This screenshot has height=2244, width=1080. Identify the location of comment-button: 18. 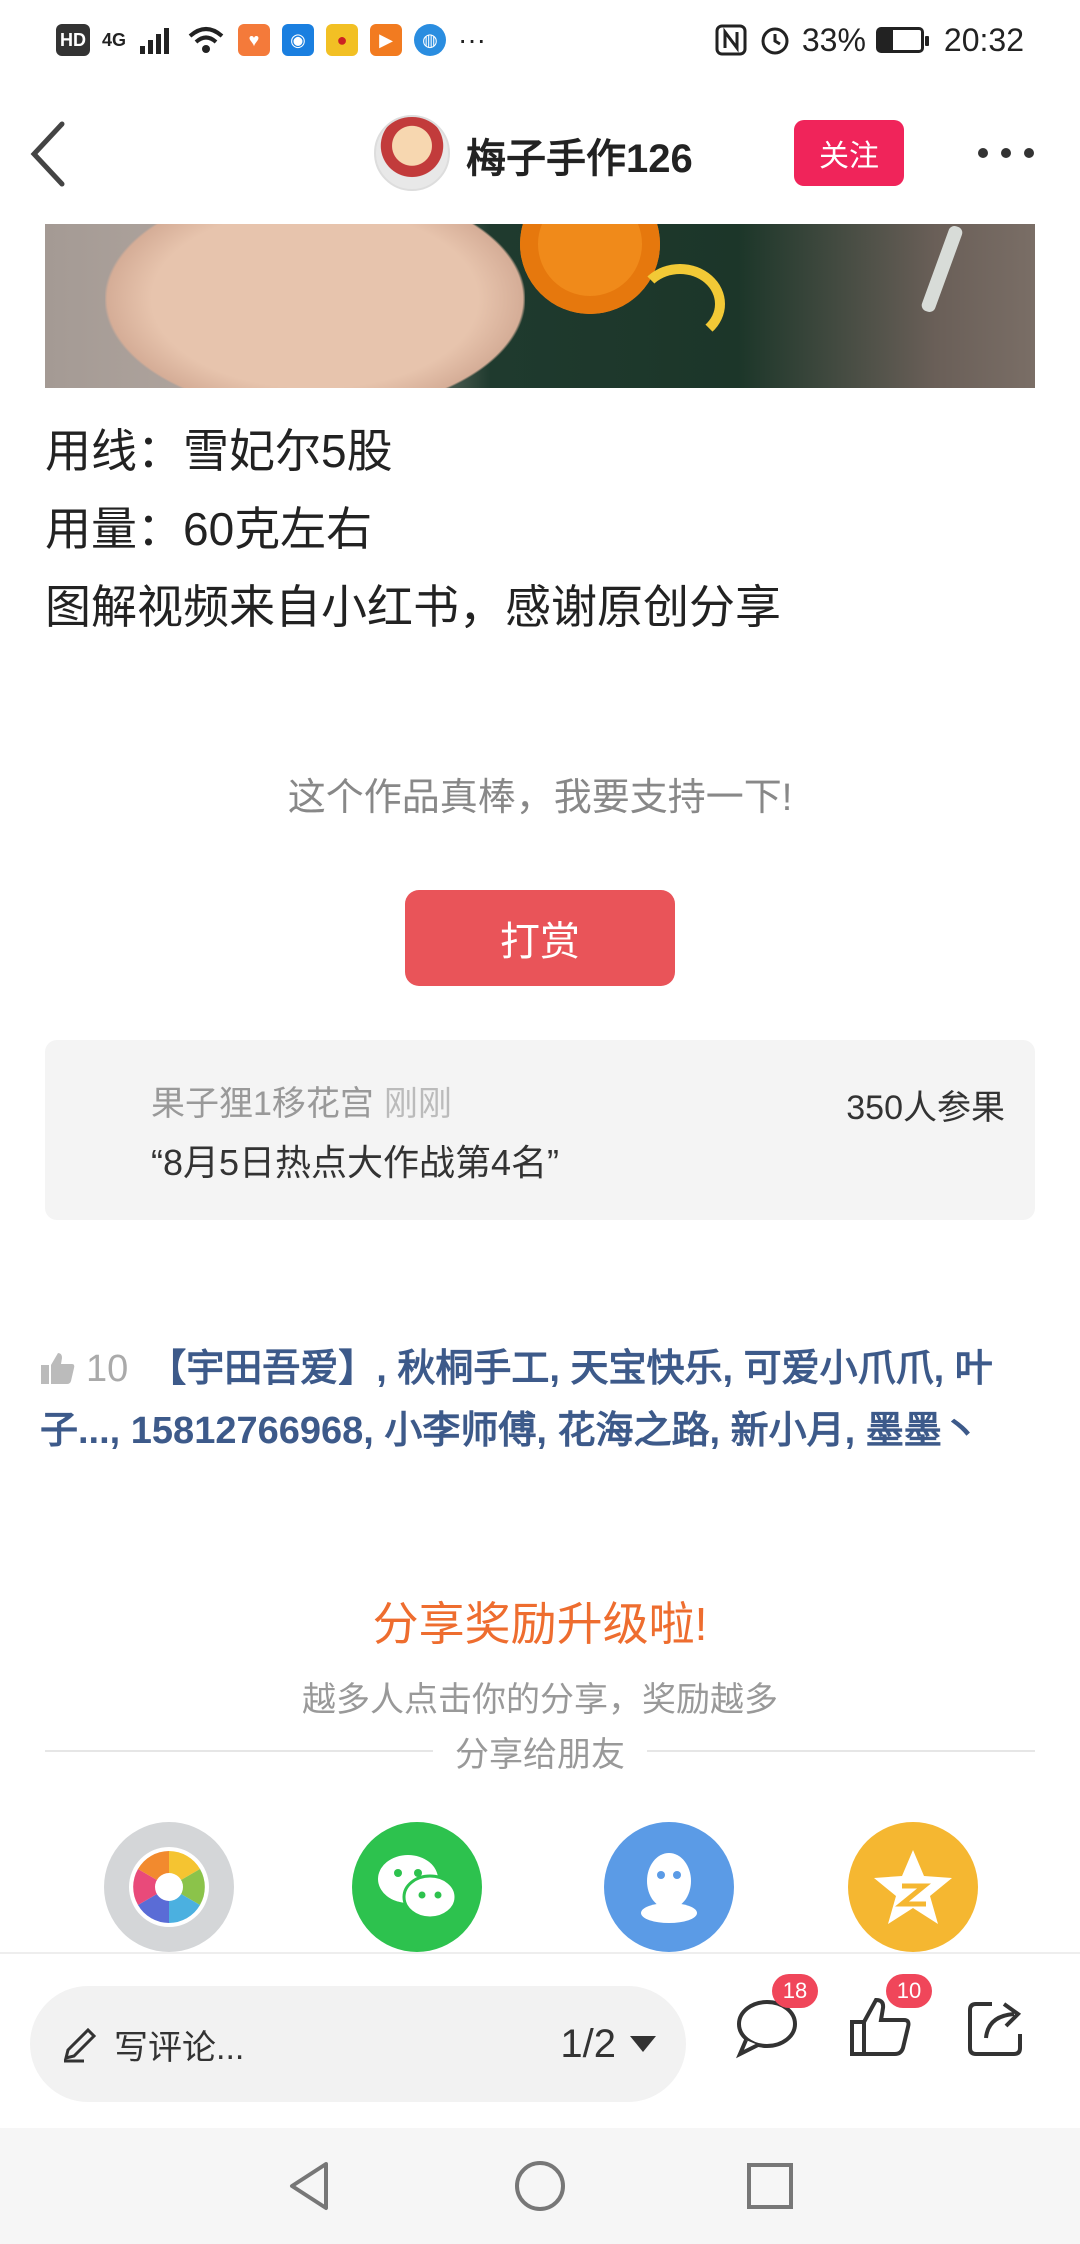
(775, 2023).